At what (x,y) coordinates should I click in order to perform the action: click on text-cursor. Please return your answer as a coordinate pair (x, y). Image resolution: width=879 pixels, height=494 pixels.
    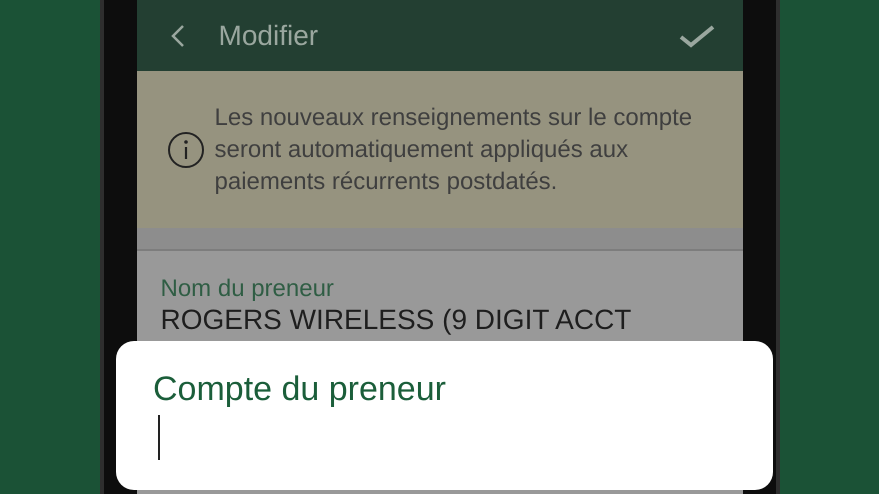
    Looking at the image, I should click on (159, 437).